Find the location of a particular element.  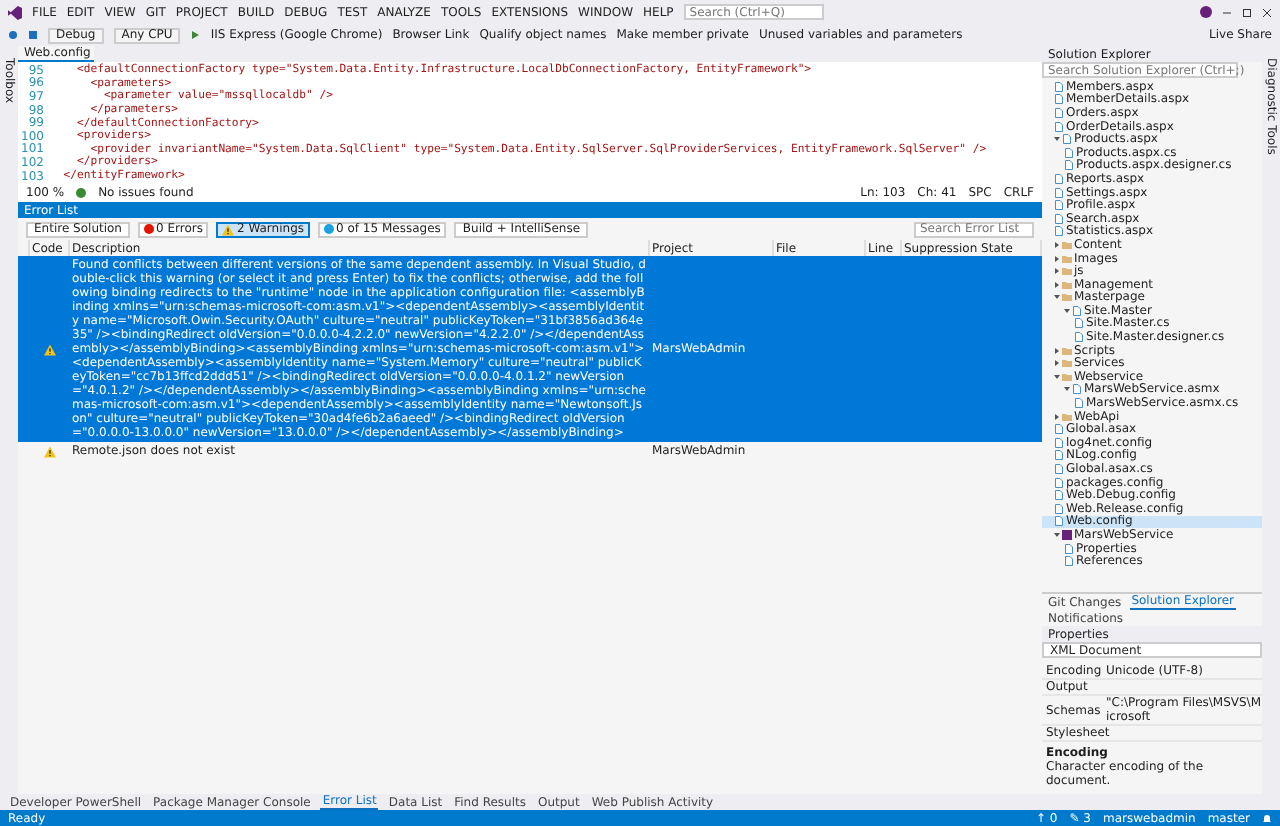

error-icon is located at coordinates (149, 229).